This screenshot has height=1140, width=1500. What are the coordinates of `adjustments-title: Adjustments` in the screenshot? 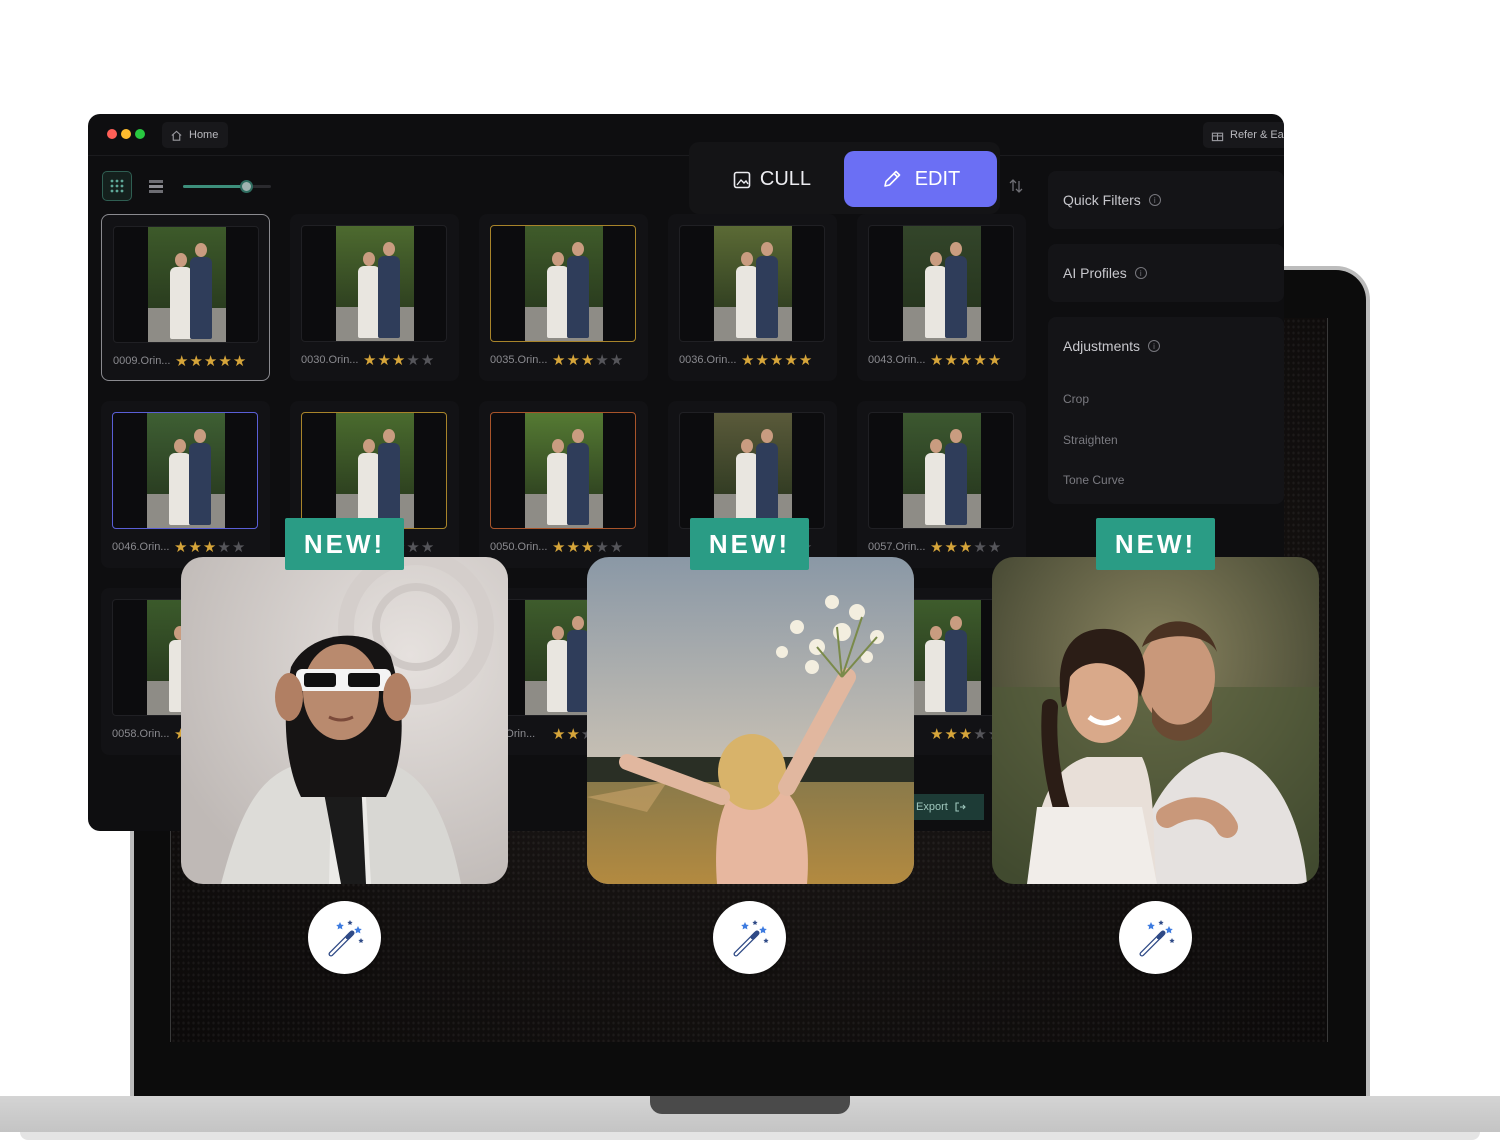 It's located at (1102, 346).